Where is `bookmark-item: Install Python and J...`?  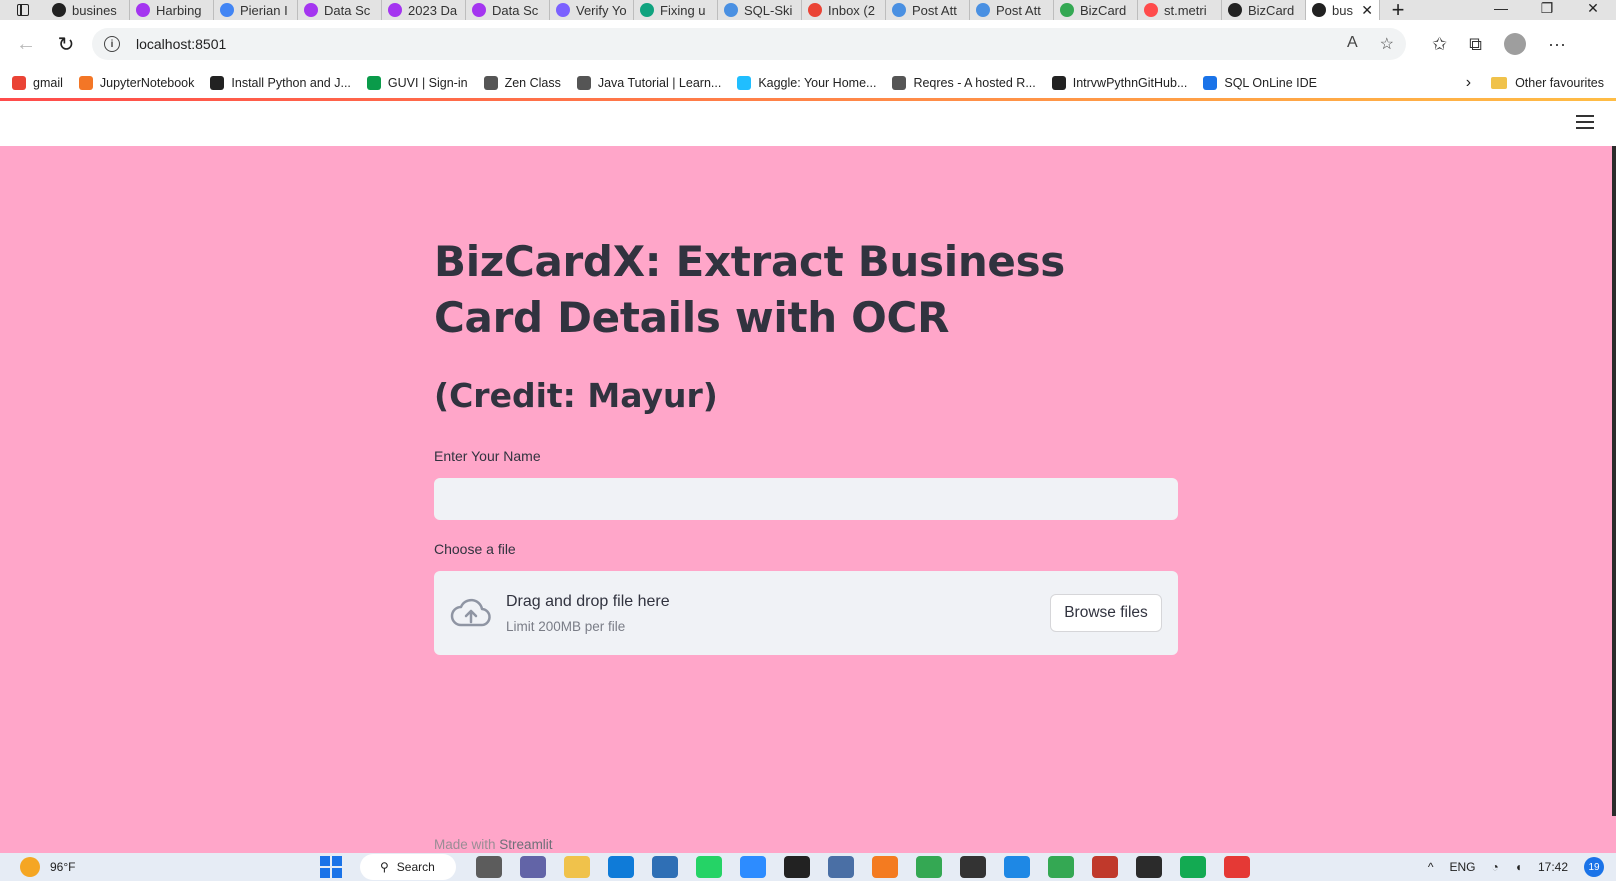 bookmark-item: Install Python and J... is located at coordinates (280, 83).